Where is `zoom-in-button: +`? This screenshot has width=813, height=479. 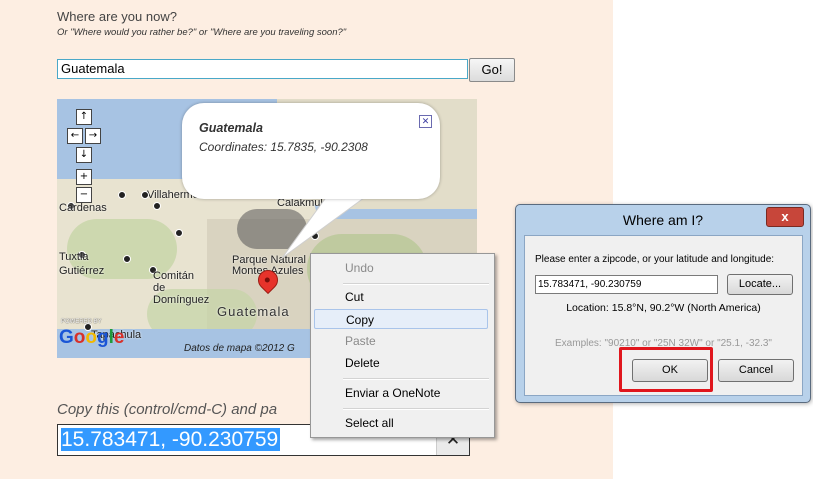
zoom-in-button: + is located at coordinates (84, 177).